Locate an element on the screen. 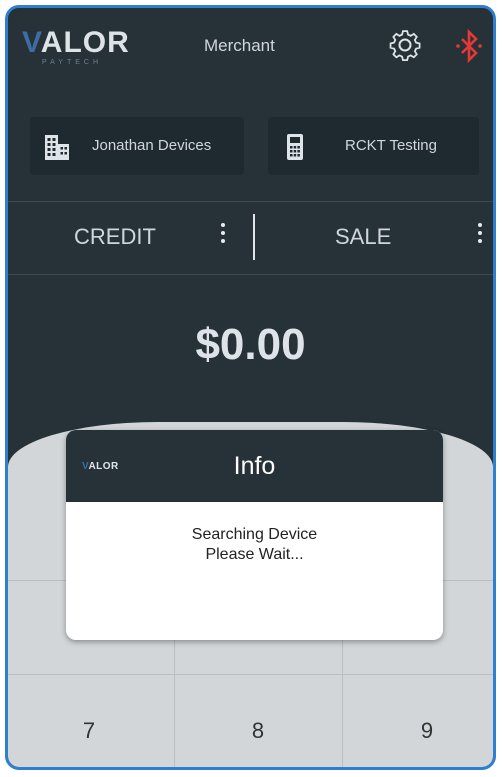 Image resolution: width=503 pixels, height=777 pixels. logo-v: V is located at coordinates (31, 42).